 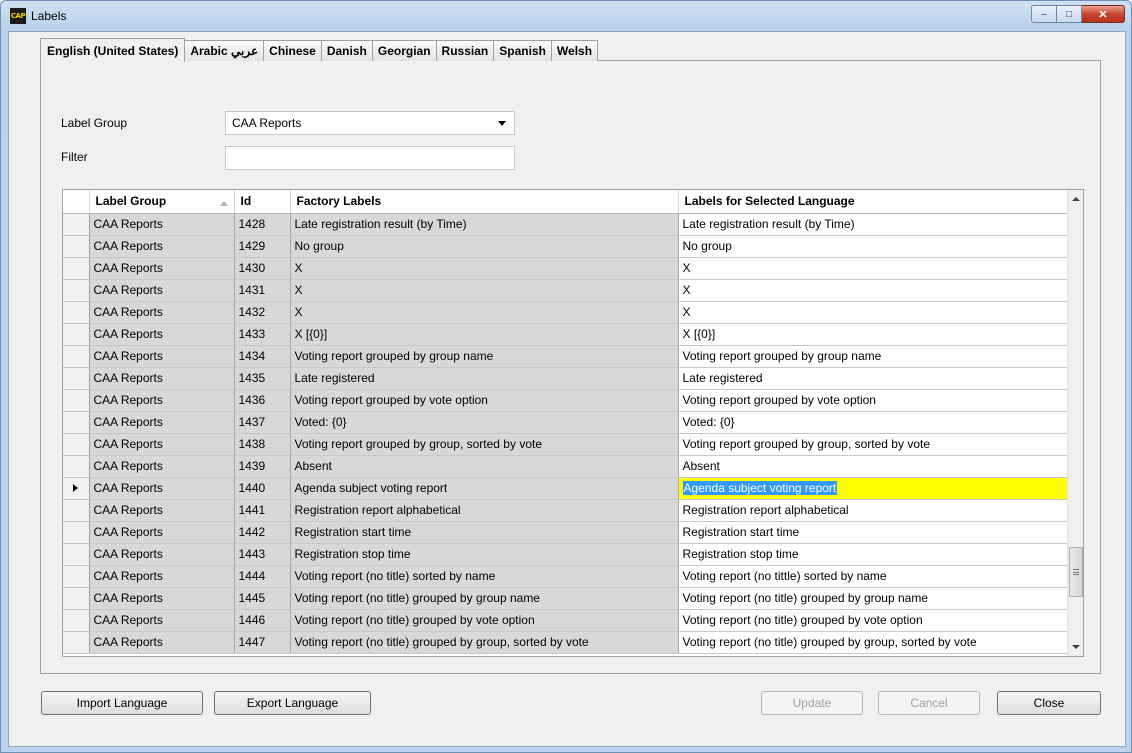 What do you see at coordinates (566, 268) in the screenshot?
I see `table-row: CAA Reports 1430 X X` at bounding box center [566, 268].